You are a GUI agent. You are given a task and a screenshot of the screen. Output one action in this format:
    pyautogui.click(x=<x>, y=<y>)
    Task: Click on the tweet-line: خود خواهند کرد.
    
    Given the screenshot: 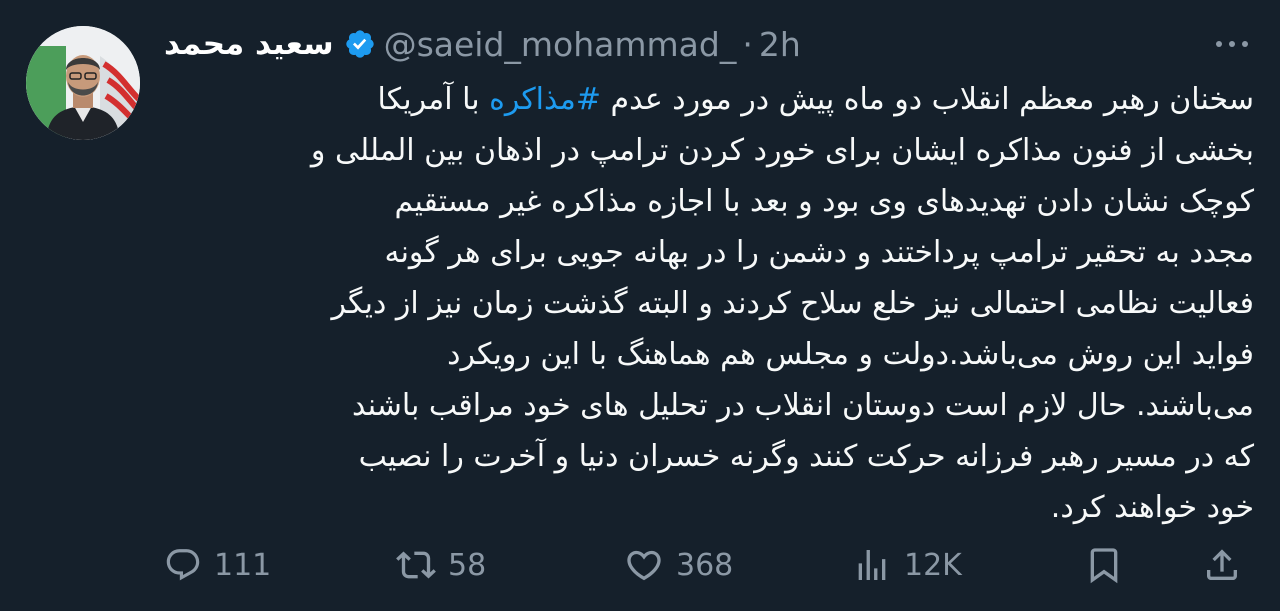 What is the action you would take?
    pyautogui.click(x=1152, y=507)
    